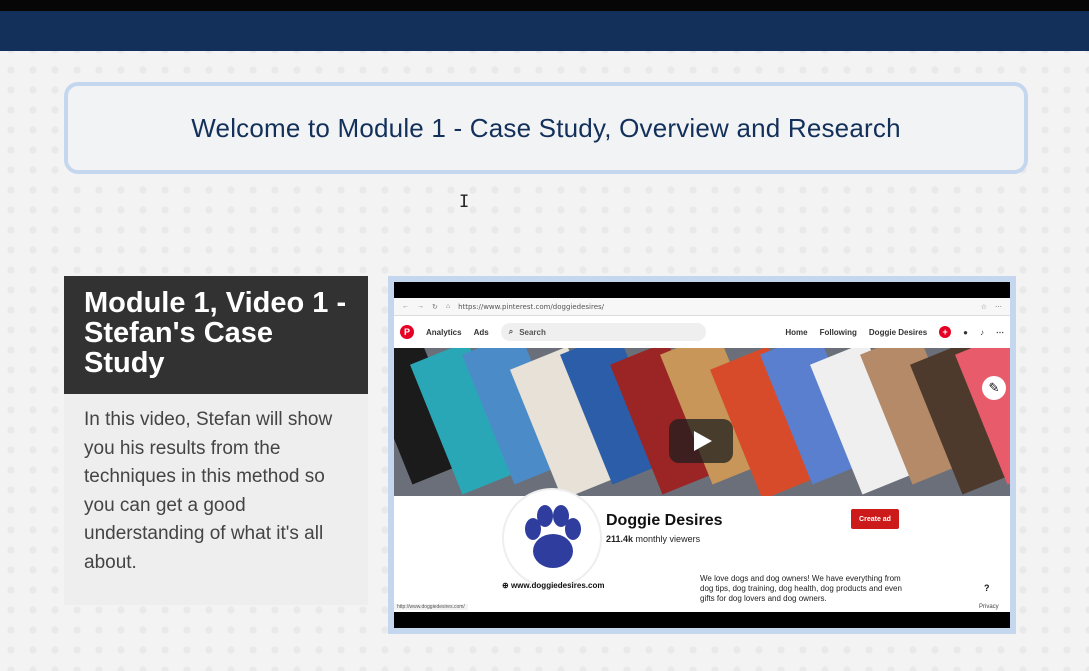 This screenshot has width=1089, height=671. I want to click on nav-ads: Ads, so click(481, 332).